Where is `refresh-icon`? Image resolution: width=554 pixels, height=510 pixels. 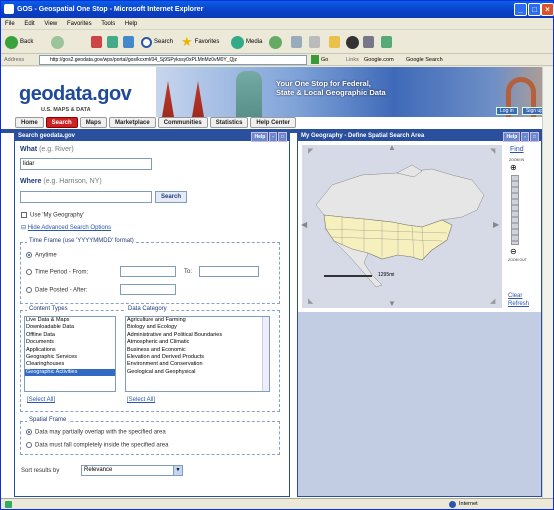
refresh-icon is located at coordinates (112, 42).